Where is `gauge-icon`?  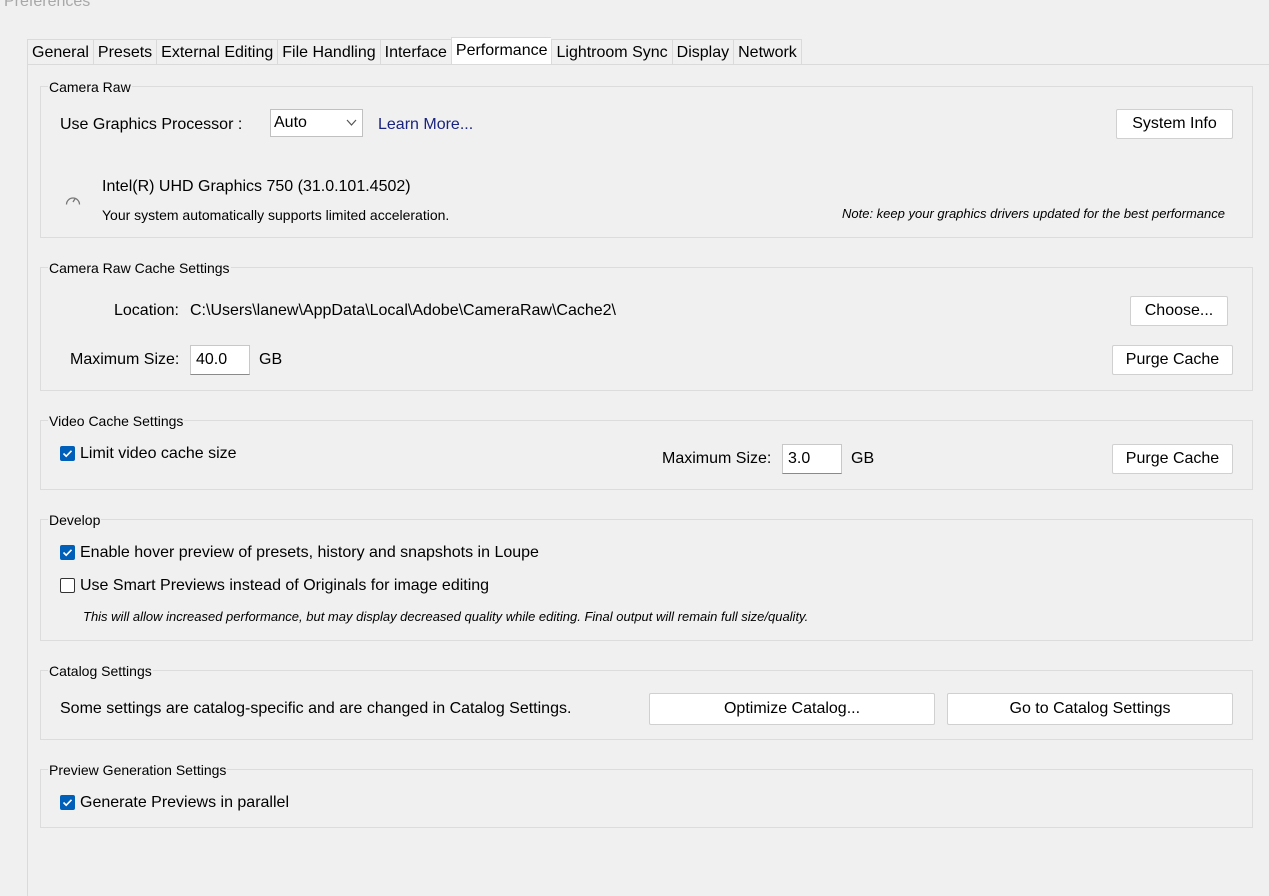 gauge-icon is located at coordinates (73, 202).